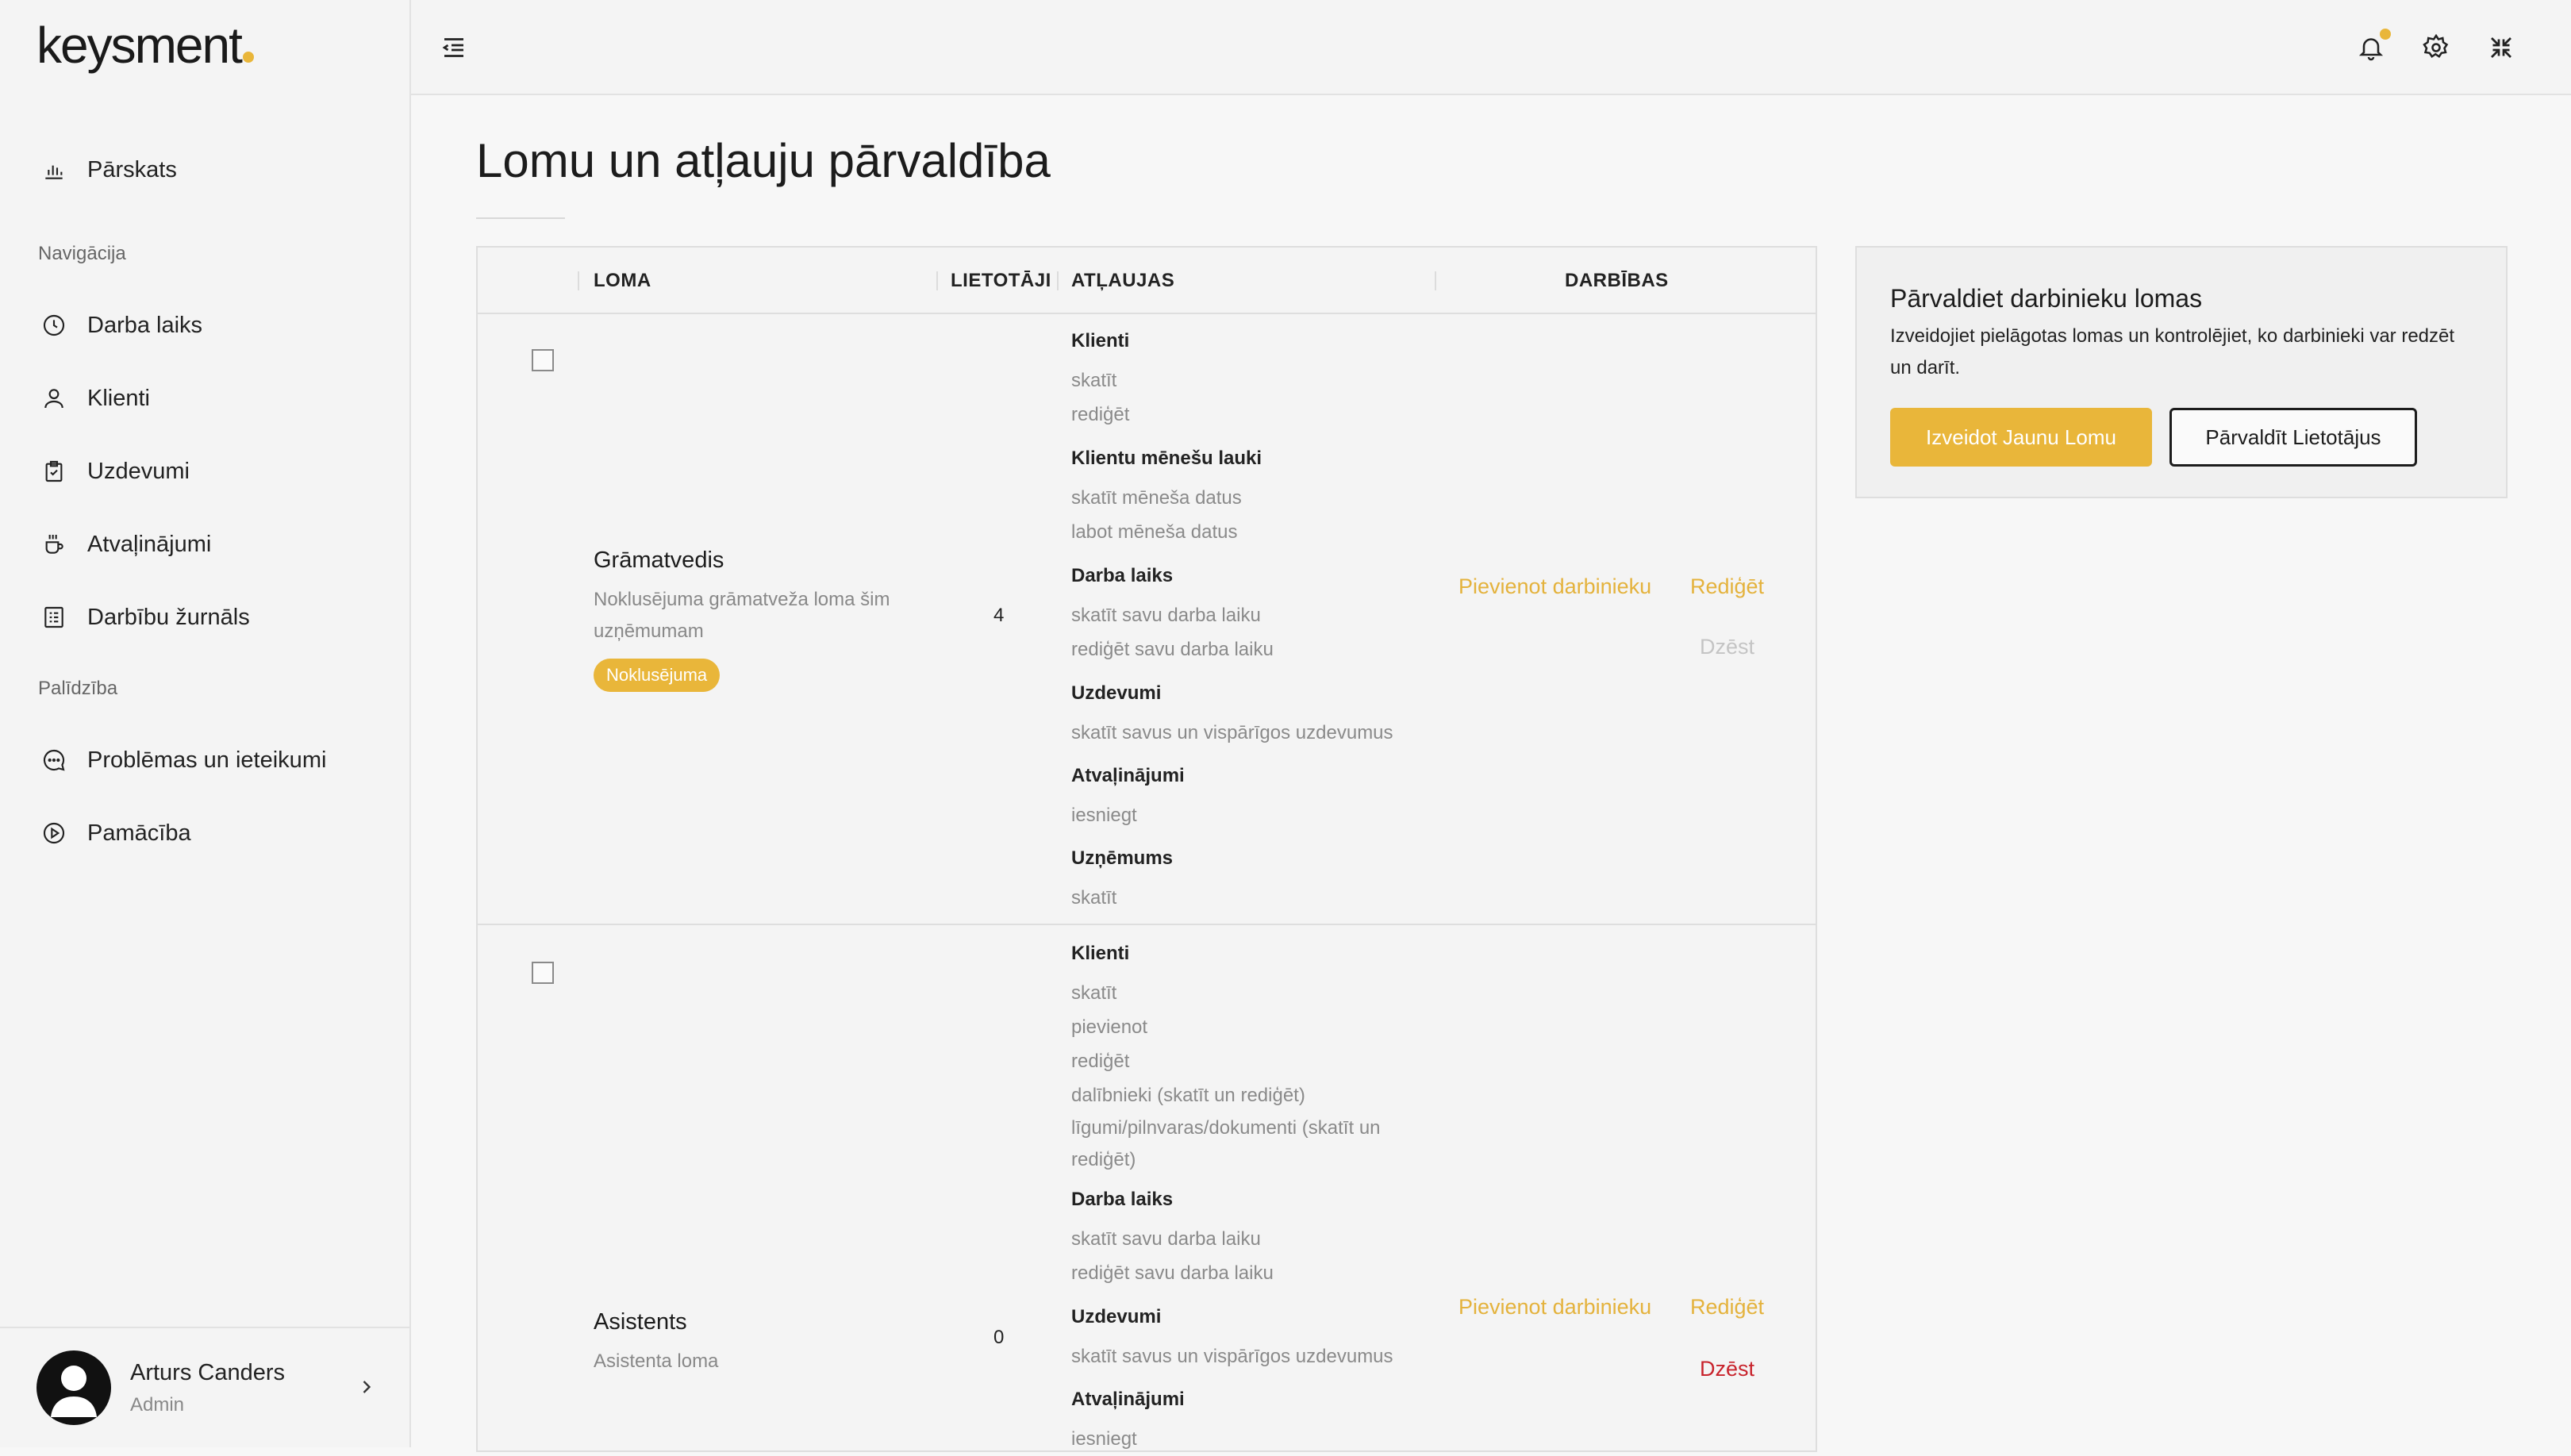  What do you see at coordinates (763, 160) in the screenshot?
I see `page-title: Lomu un atļauju pārvaldība` at bounding box center [763, 160].